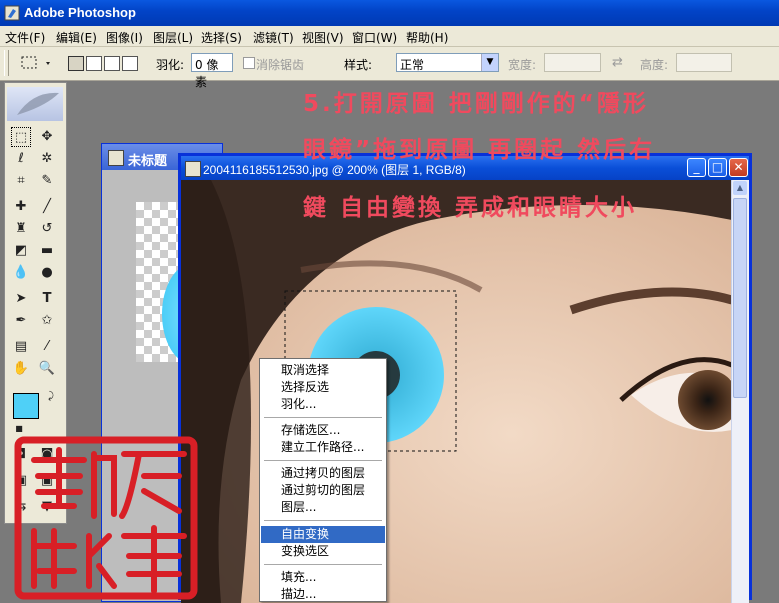 The width and height of the screenshot is (779, 603). Describe the element at coordinates (21, 229) in the screenshot. I see `clone-stamp-icon: ♜` at that location.